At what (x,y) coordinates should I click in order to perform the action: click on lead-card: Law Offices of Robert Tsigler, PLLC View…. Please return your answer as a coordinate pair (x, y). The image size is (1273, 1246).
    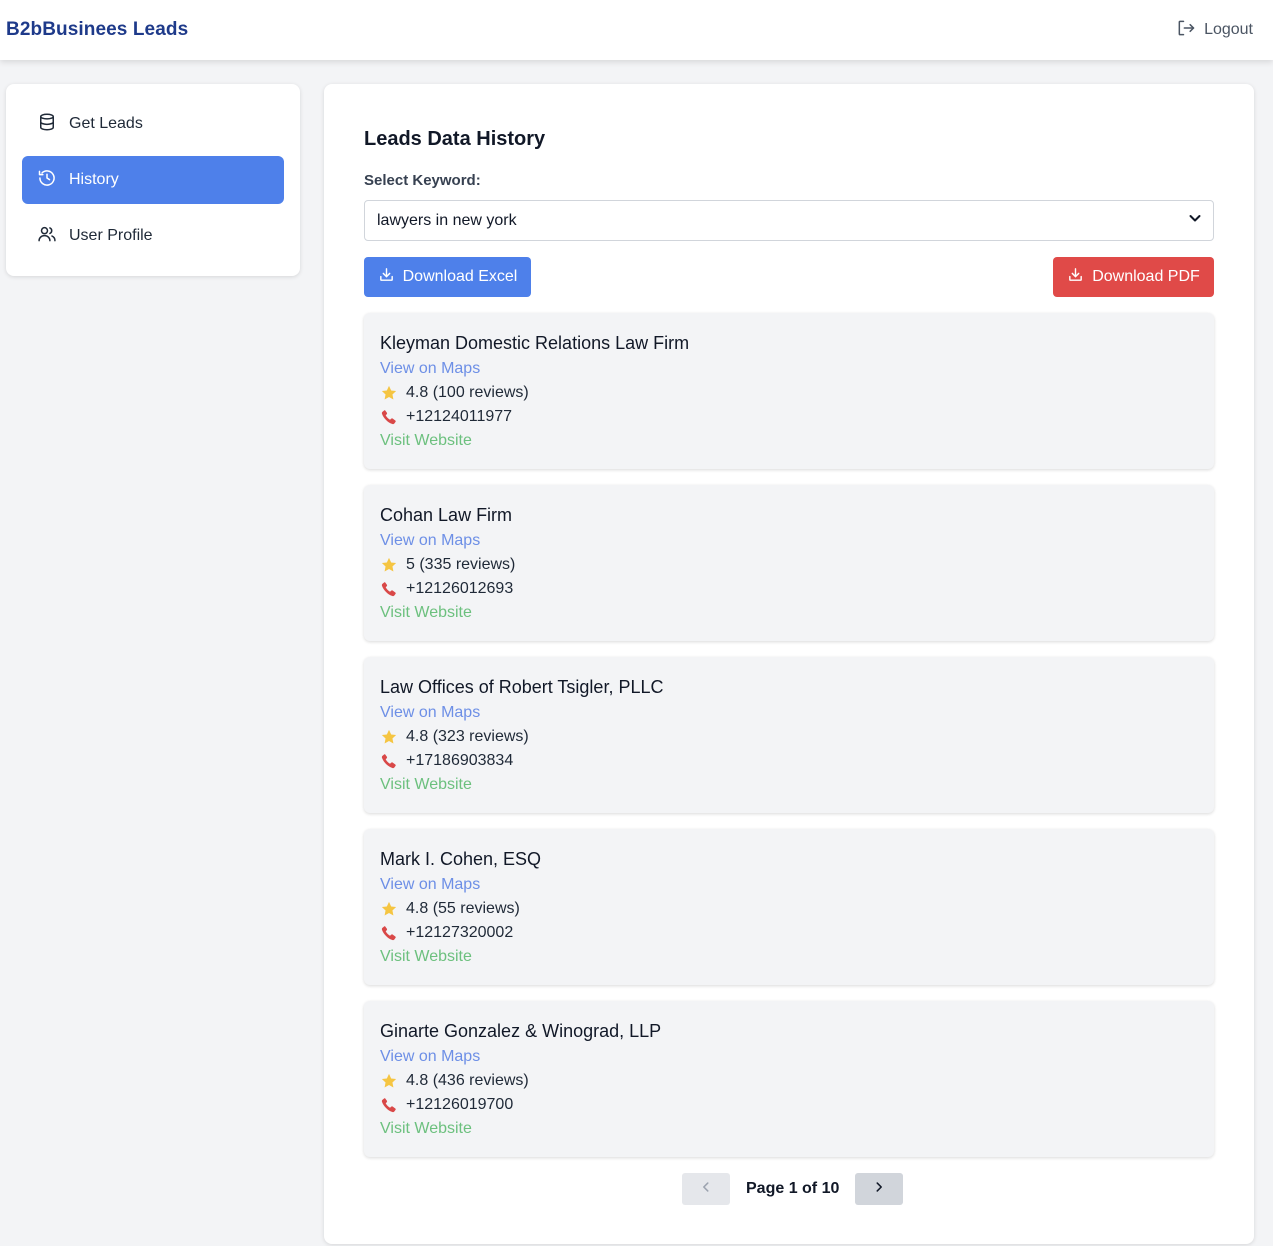
    Looking at the image, I should click on (789, 735).